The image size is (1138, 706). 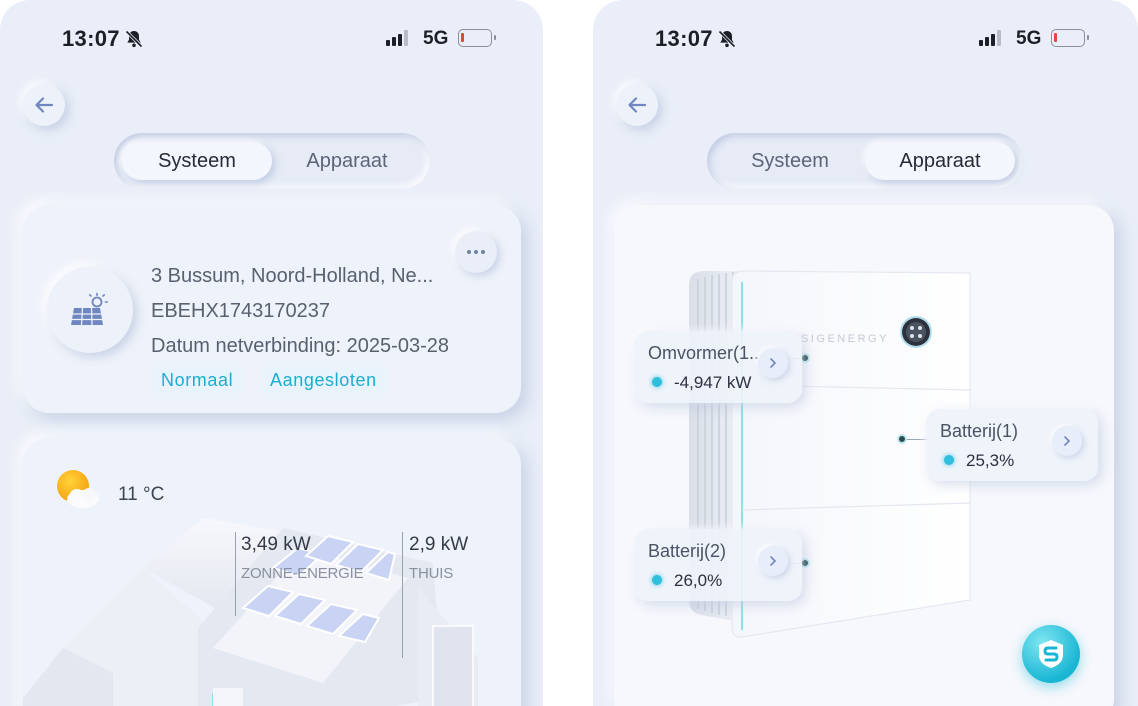 What do you see at coordinates (302, 573) in the screenshot?
I see `solar-power-label: ZONNE-ENERGIE` at bounding box center [302, 573].